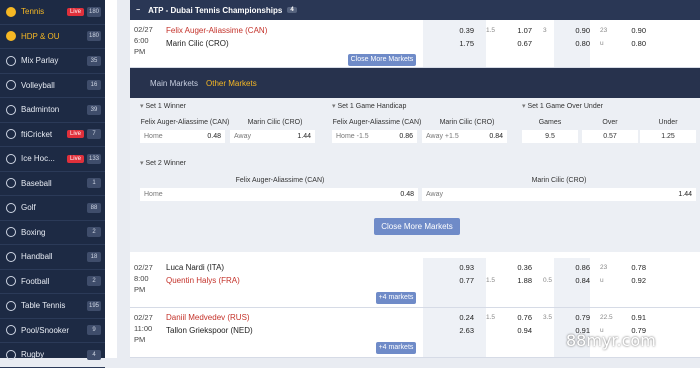 Image resolution: width=700 pixels, height=368 pixels. I want to click on odd: 1.88, so click(519, 280).